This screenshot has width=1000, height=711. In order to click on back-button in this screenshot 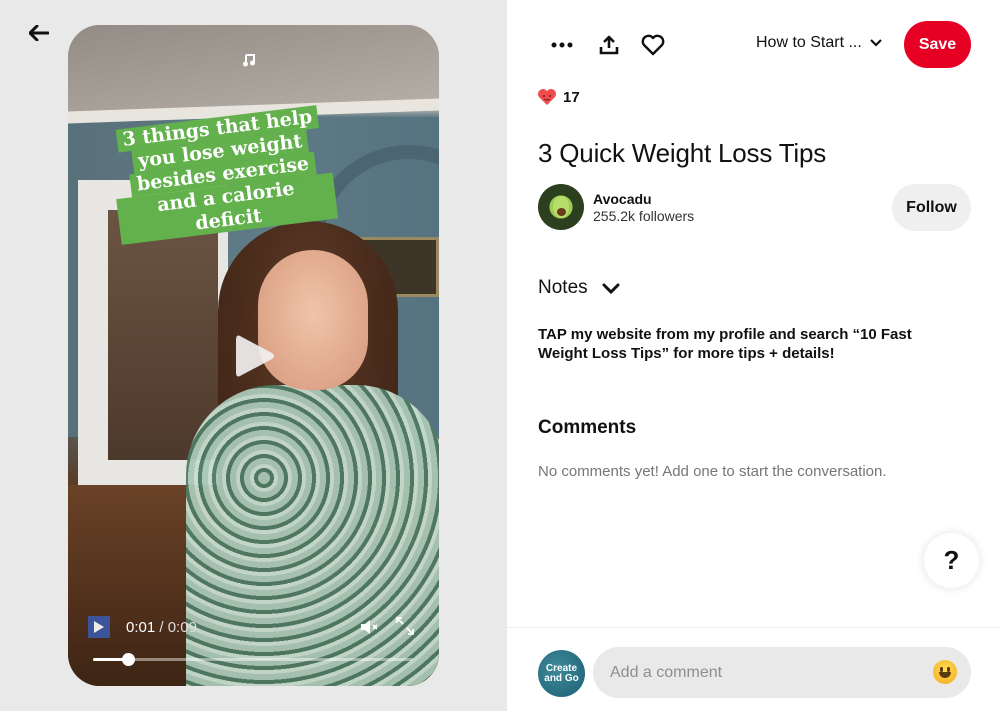, I will do `click(39, 33)`.